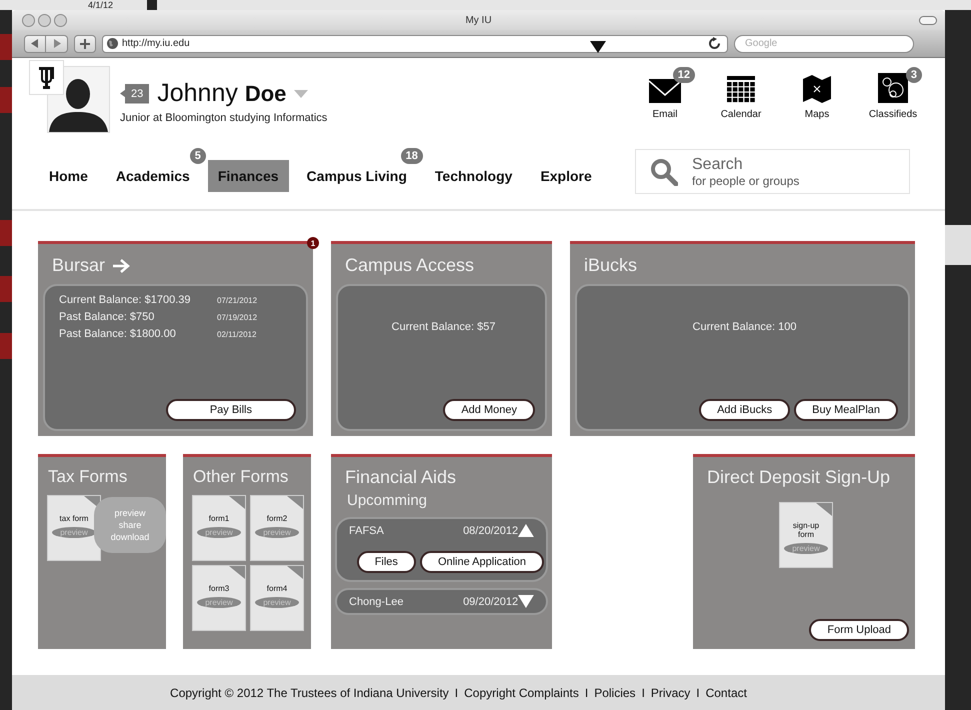 The height and width of the screenshot is (710, 971). Describe the element at coordinates (236, 334) in the screenshot. I see `date-text: 02/11/2012` at that location.